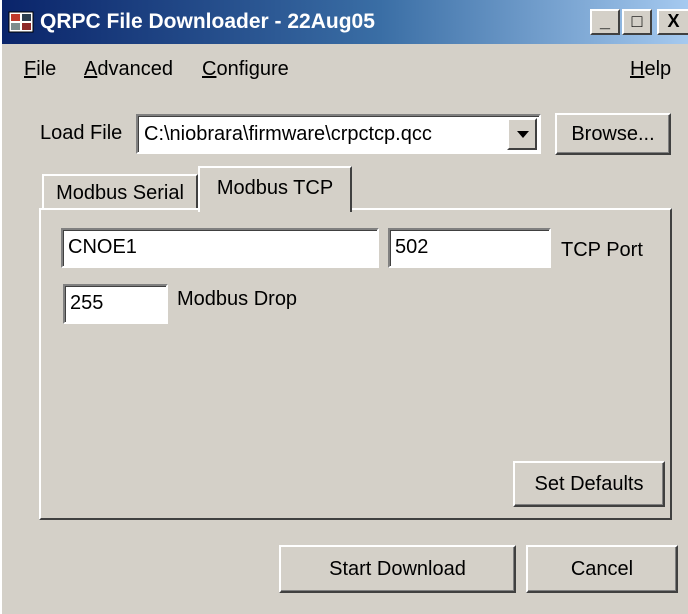 Image resolution: width=688 pixels, height=614 pixels. Describe the element at coordinates (602, 250) in the screenshot. I see `tcp-port-label: TCP Port` at that location.